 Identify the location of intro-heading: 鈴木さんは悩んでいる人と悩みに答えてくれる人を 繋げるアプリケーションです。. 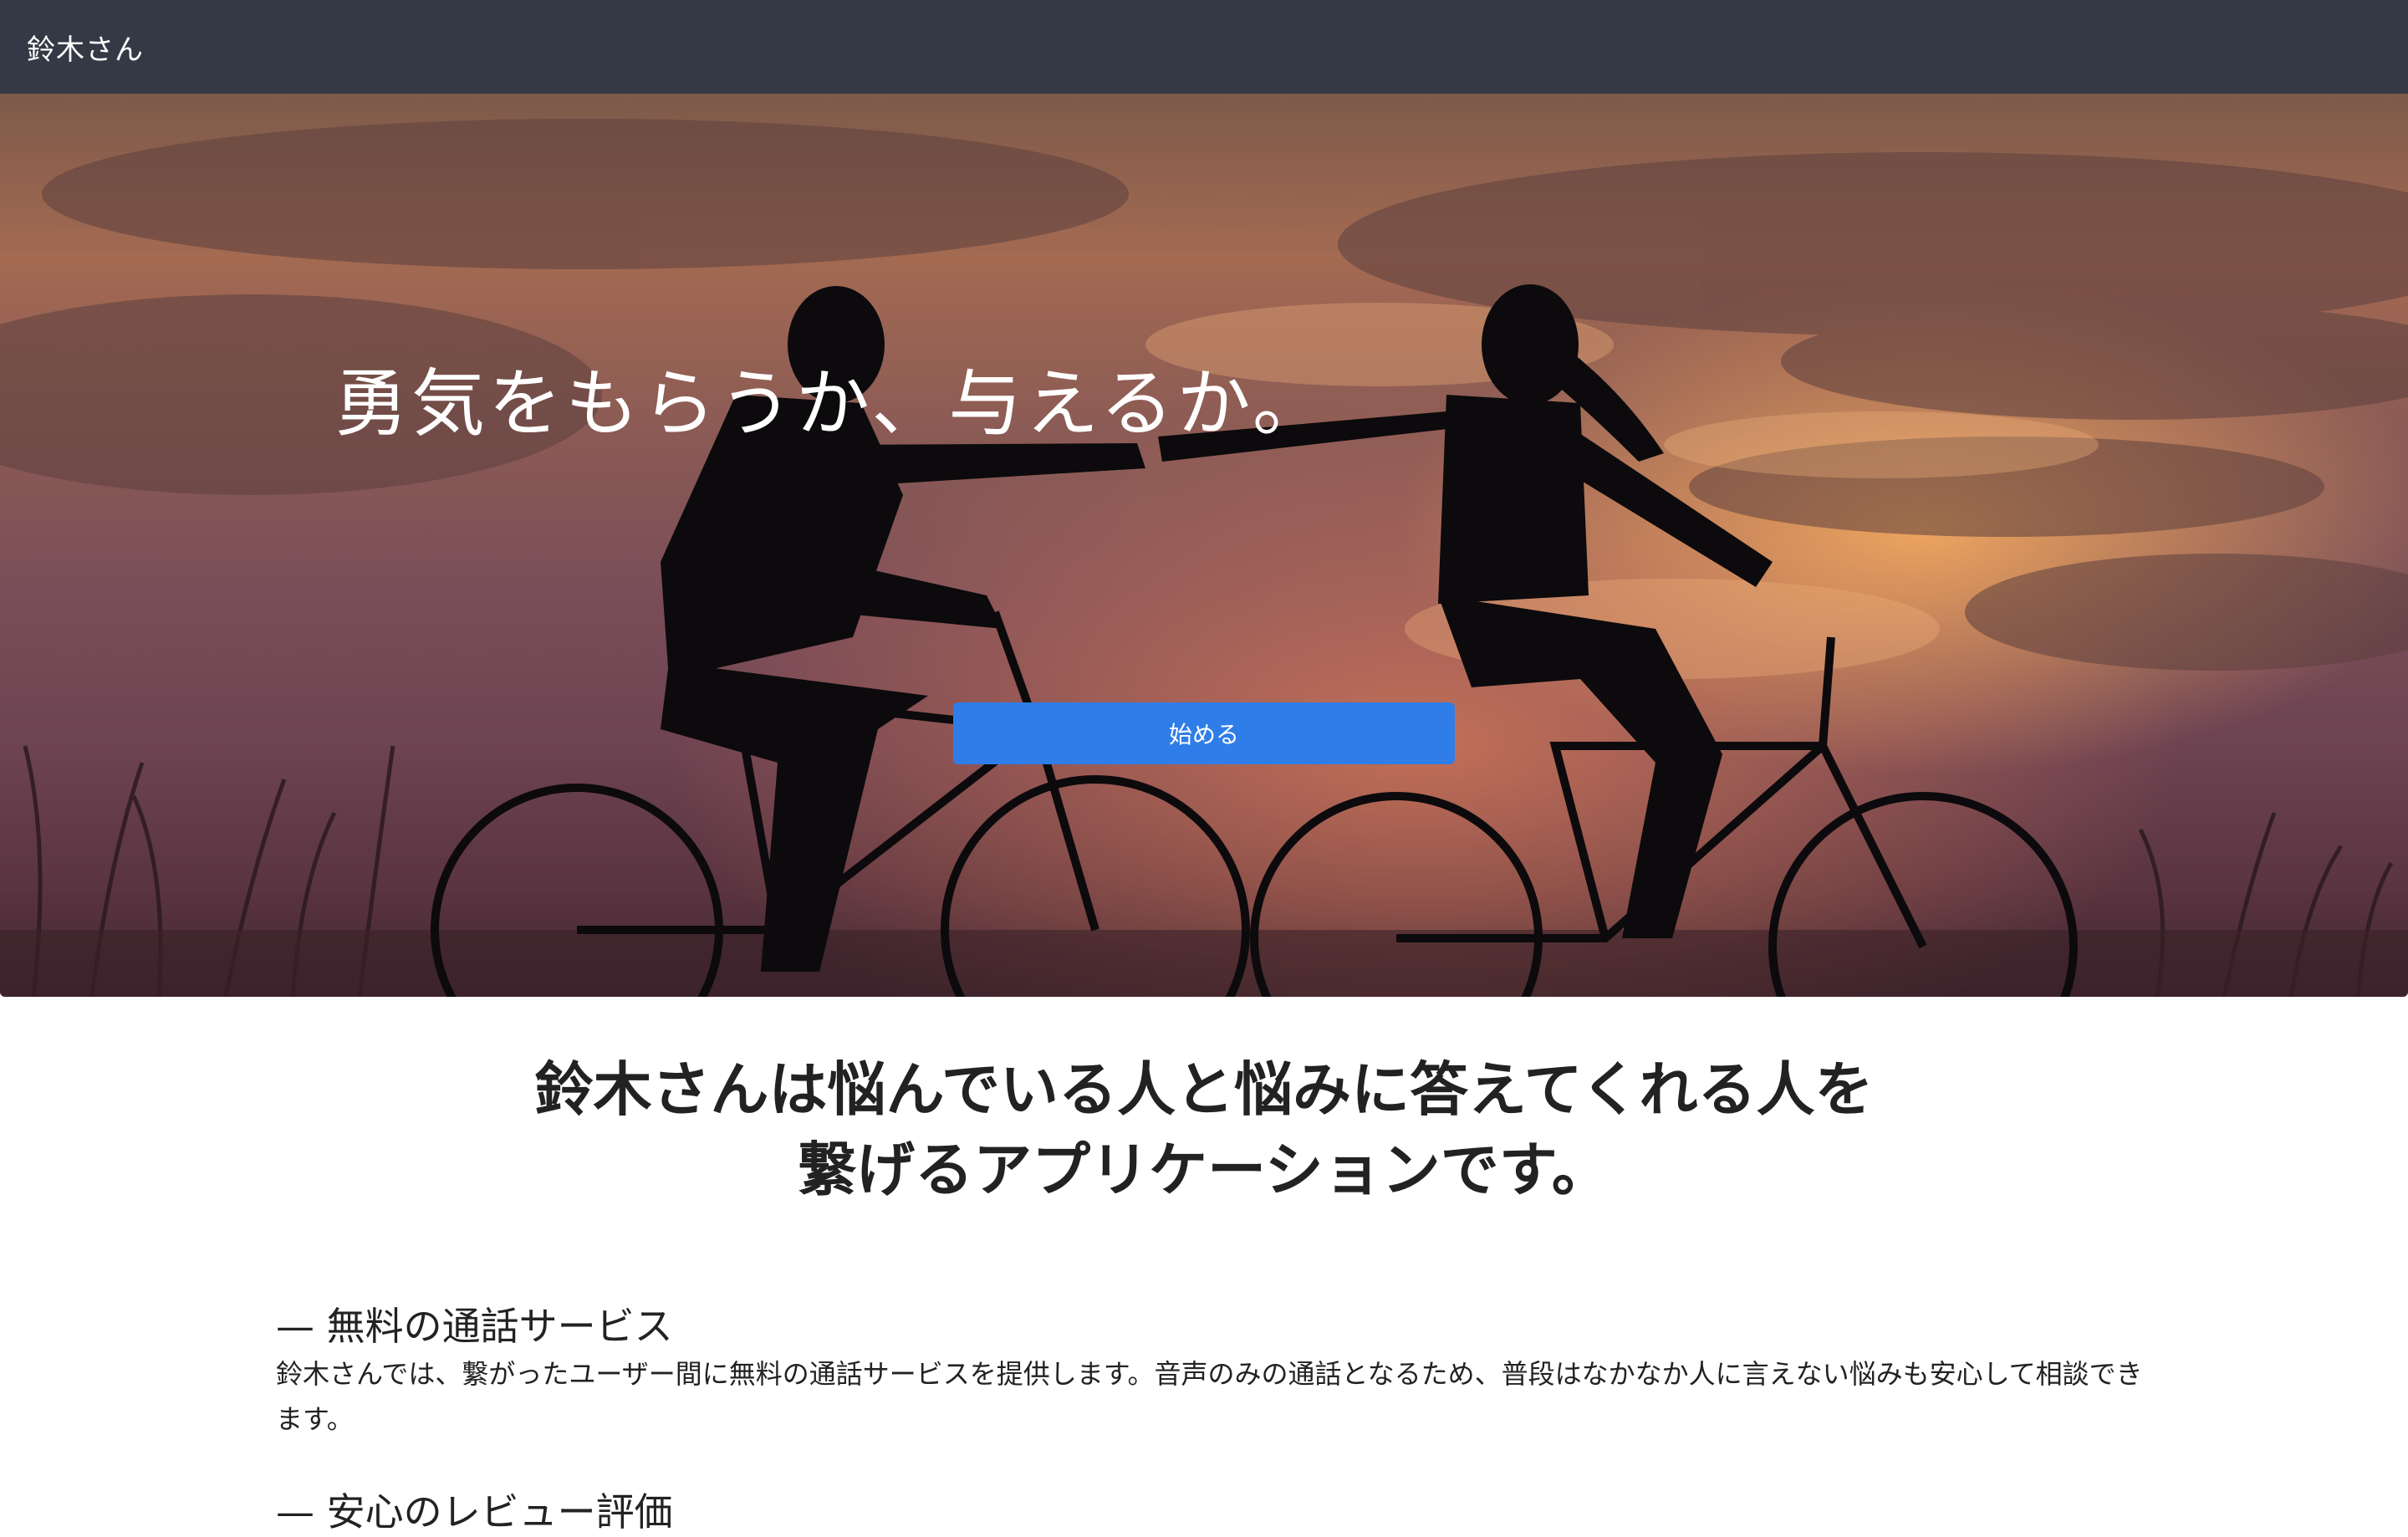
(1204, 1129).